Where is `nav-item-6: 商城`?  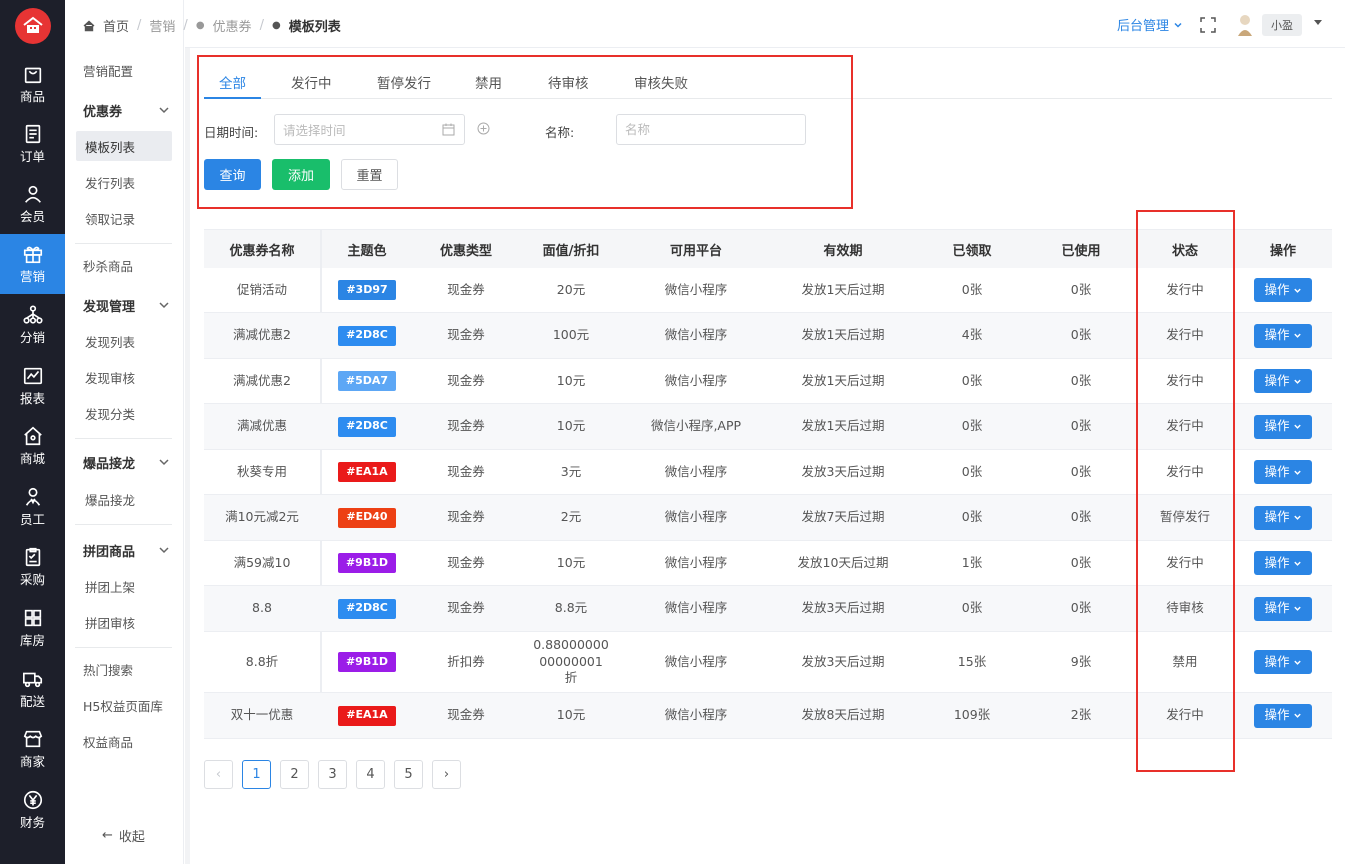
nav-item-6: 商城 is located at coordinates (32, 446).